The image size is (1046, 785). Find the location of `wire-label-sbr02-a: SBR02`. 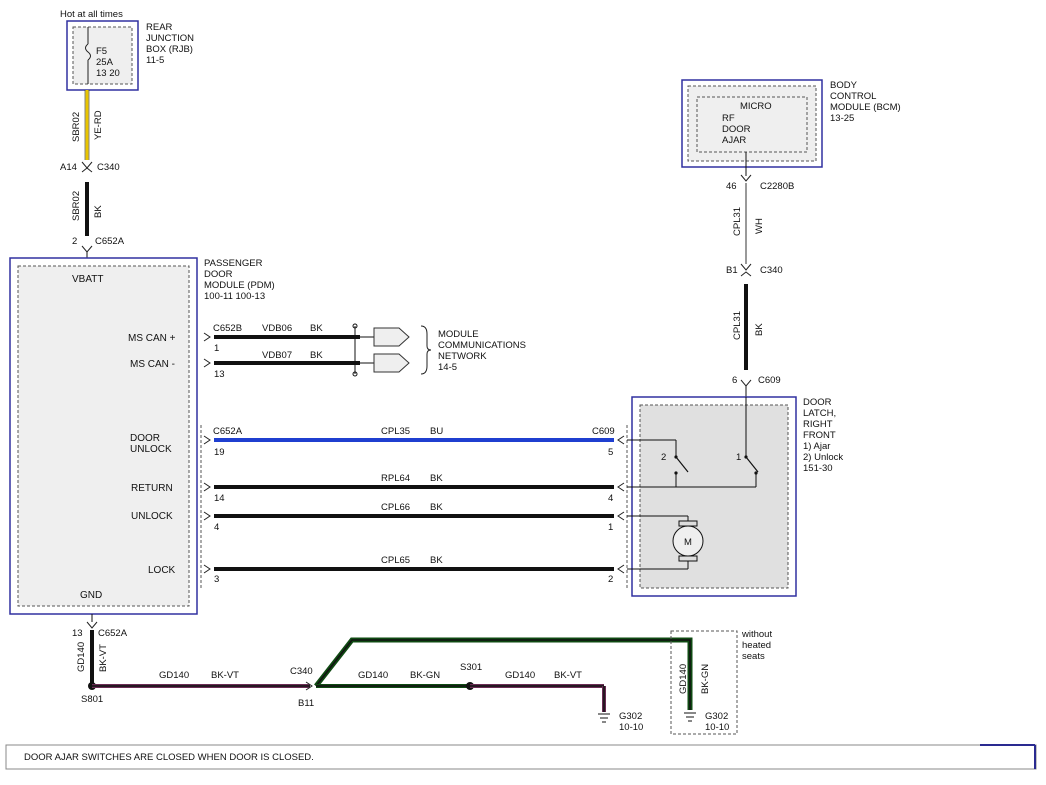

wire-label-sbr02-a: SBR02 is located at coordinates (76, 127).